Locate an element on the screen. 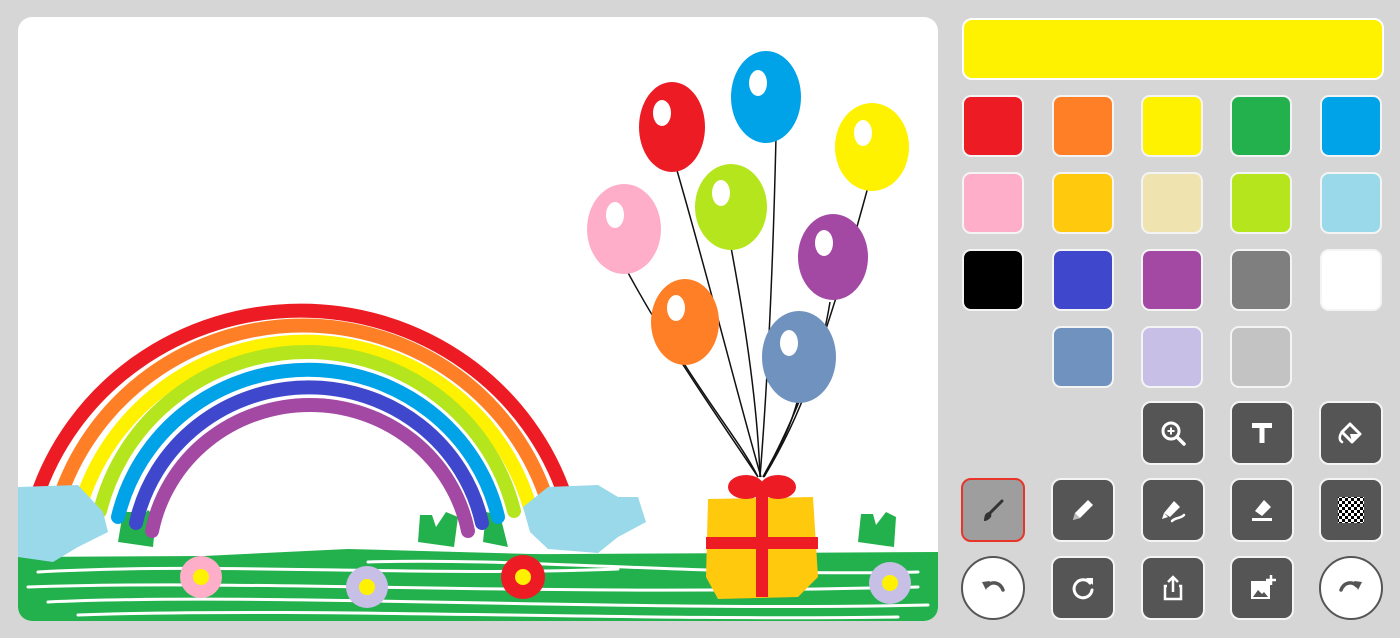  undo-icon is located at coordinates (993, 586).